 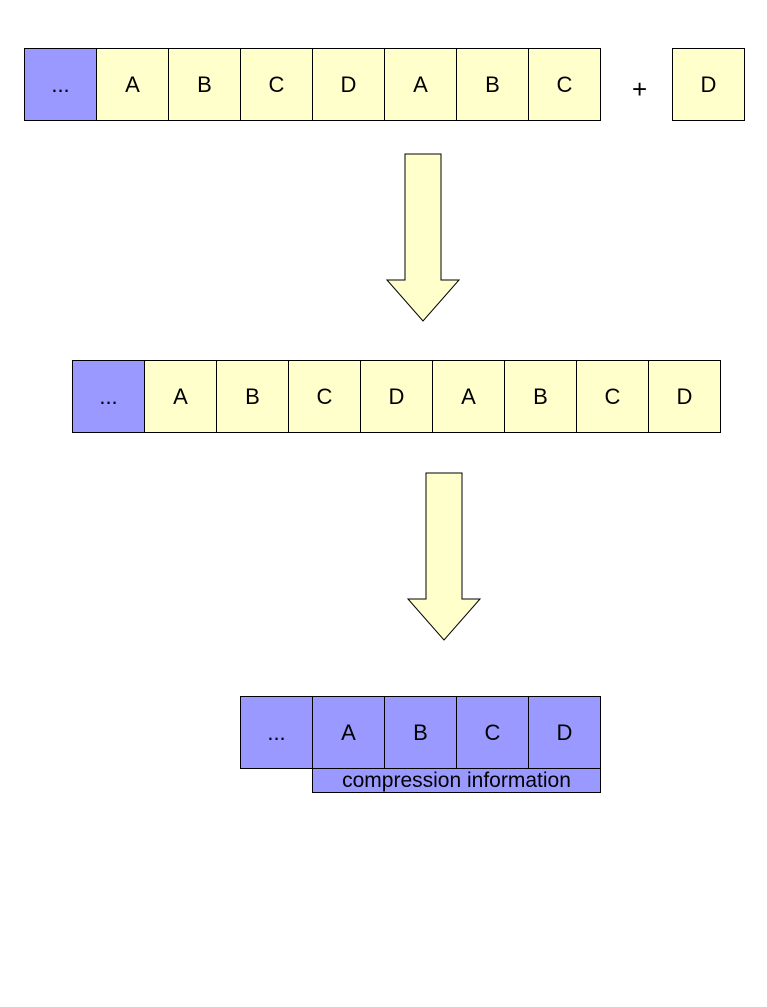 What do you see at coordinates (276, 84) in the screenshot?
I see `row1-cell-3: C` at bounding box center [276, 84].